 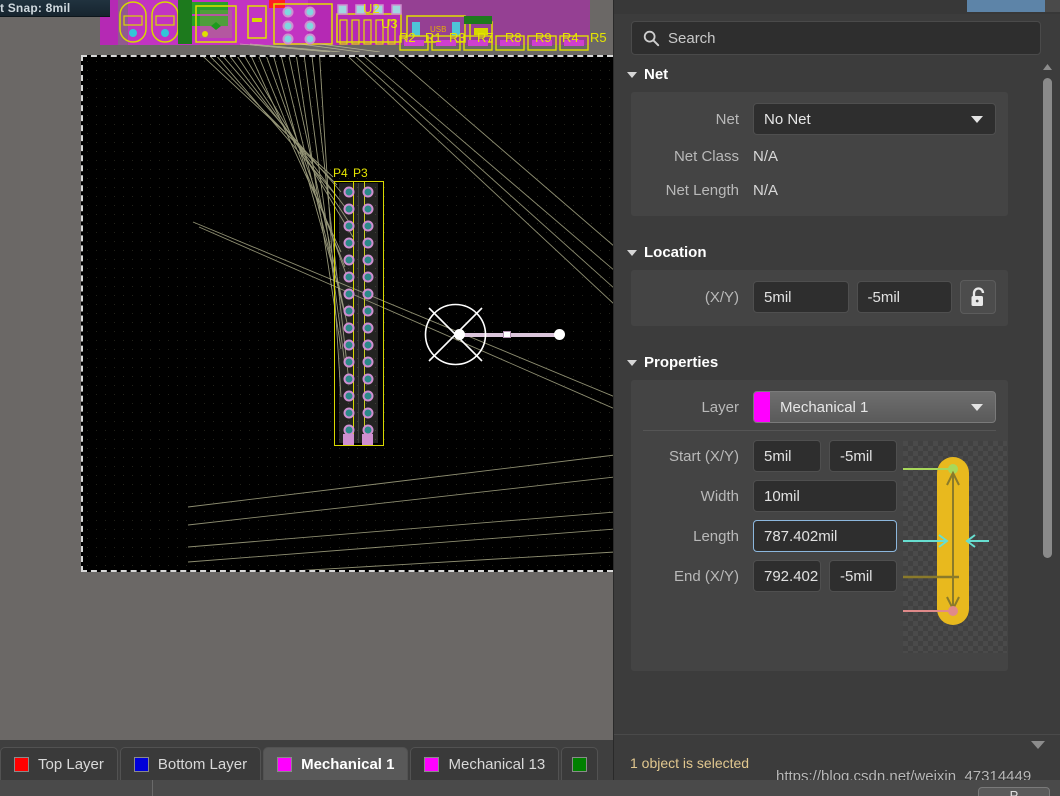 I want to click on net-class-value: N/A, so click(x=766, y=156).